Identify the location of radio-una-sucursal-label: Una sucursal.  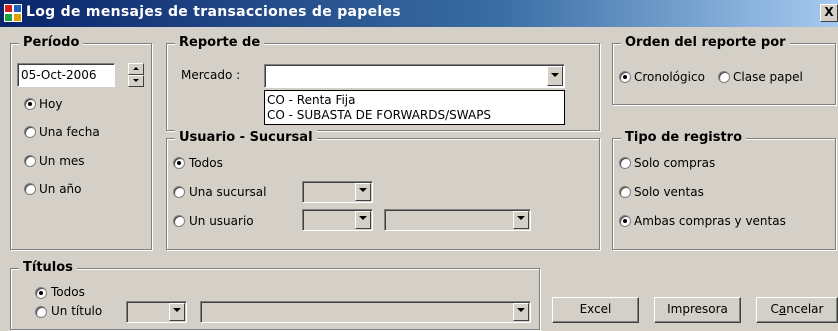
(228, 192).